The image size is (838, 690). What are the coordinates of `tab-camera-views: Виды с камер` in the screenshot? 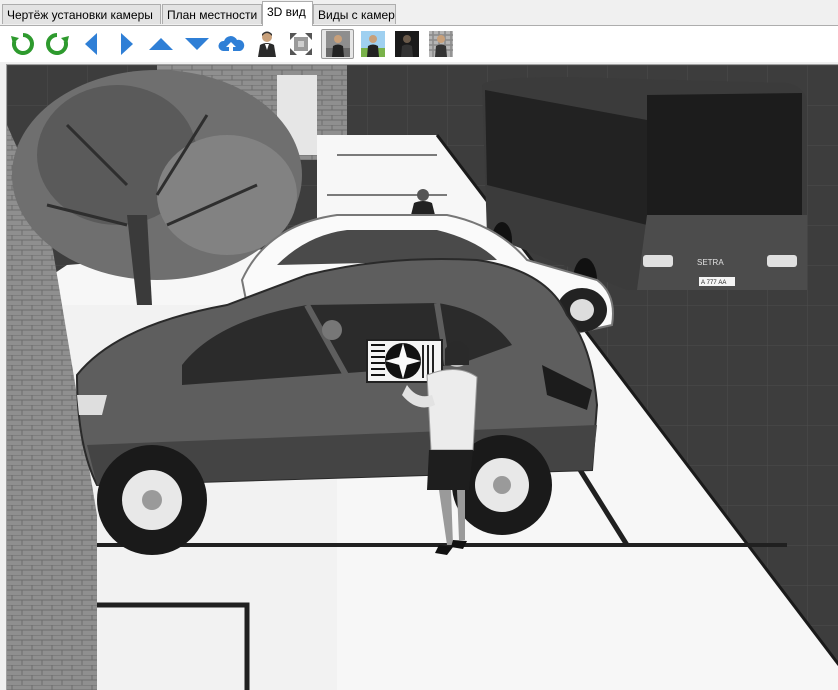 It's located at (354, 14).